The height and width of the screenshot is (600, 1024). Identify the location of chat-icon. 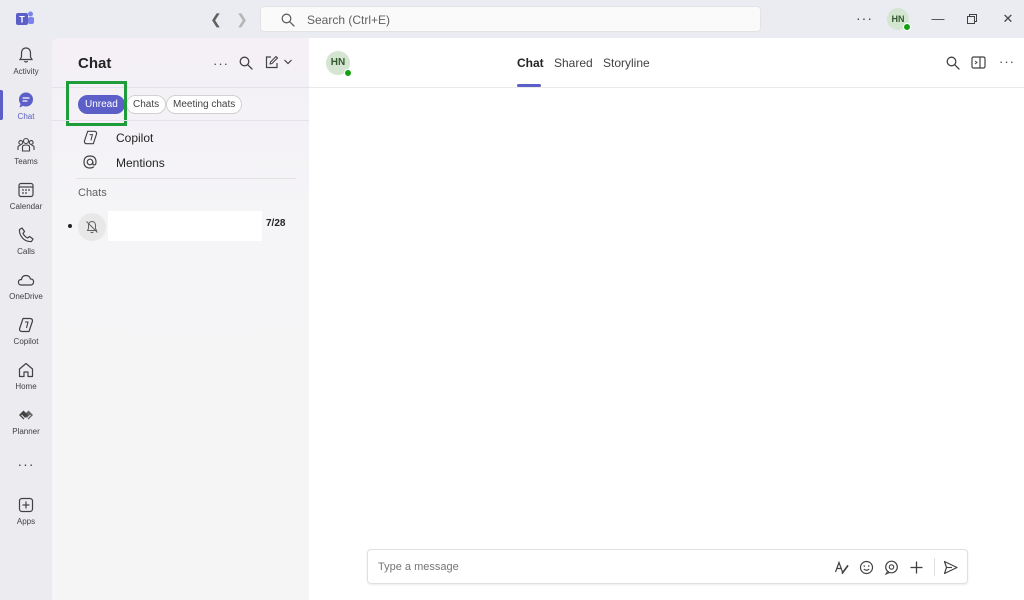
(26, 100).